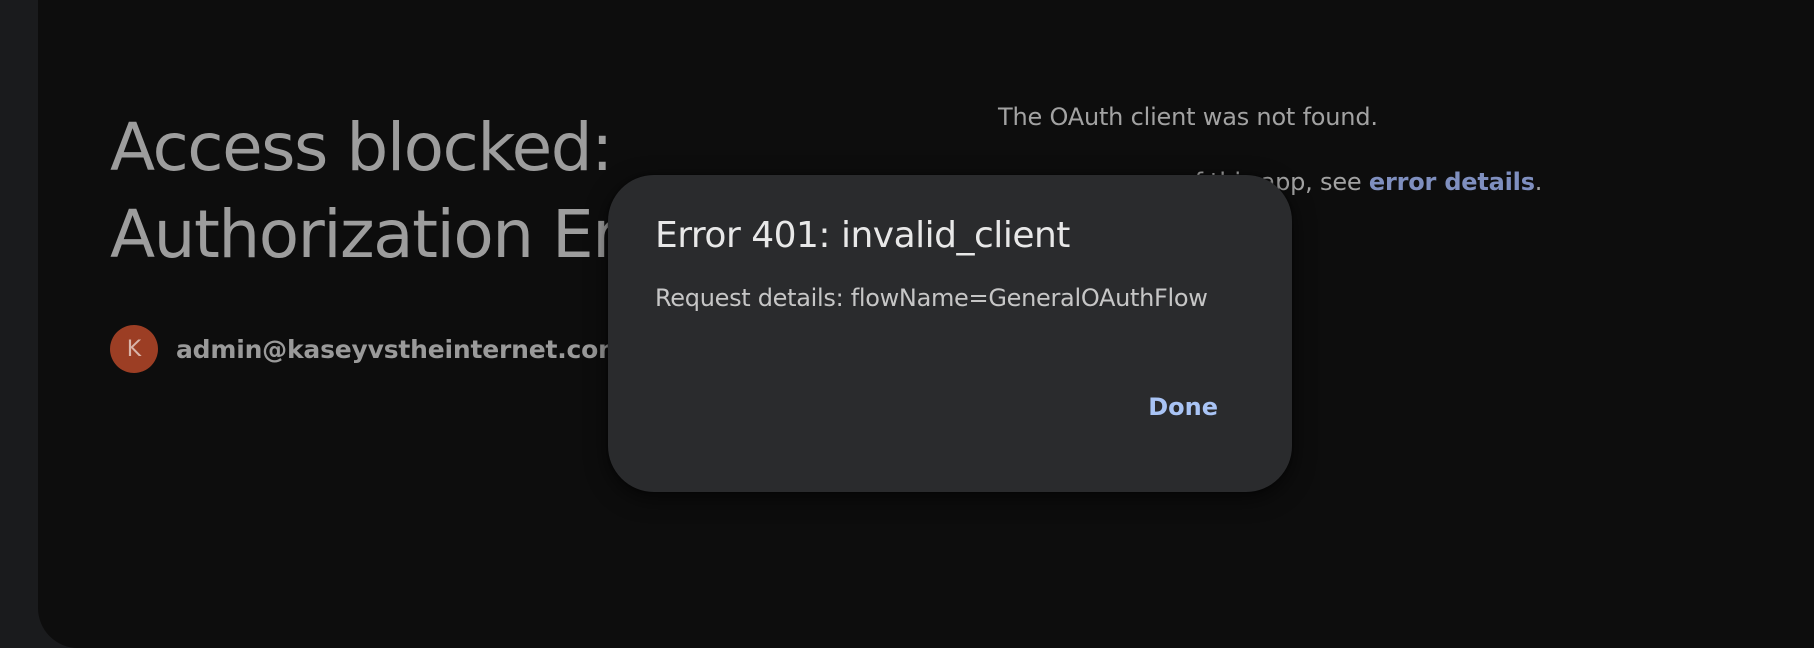 This screenshot has width=1814, height=648. Describe the element at coordinates (1452, 182) in the screenshot. I see `error-details-link: error details` at that location.